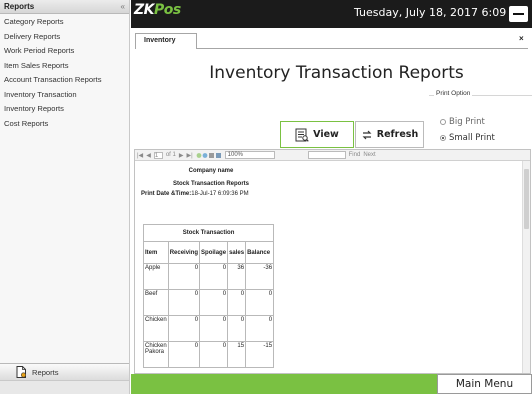  Describe the element at coordinates (64, 109) in the screenshot. I see `sidebar-item-inventory-reports: Inventory Reports` at that location.